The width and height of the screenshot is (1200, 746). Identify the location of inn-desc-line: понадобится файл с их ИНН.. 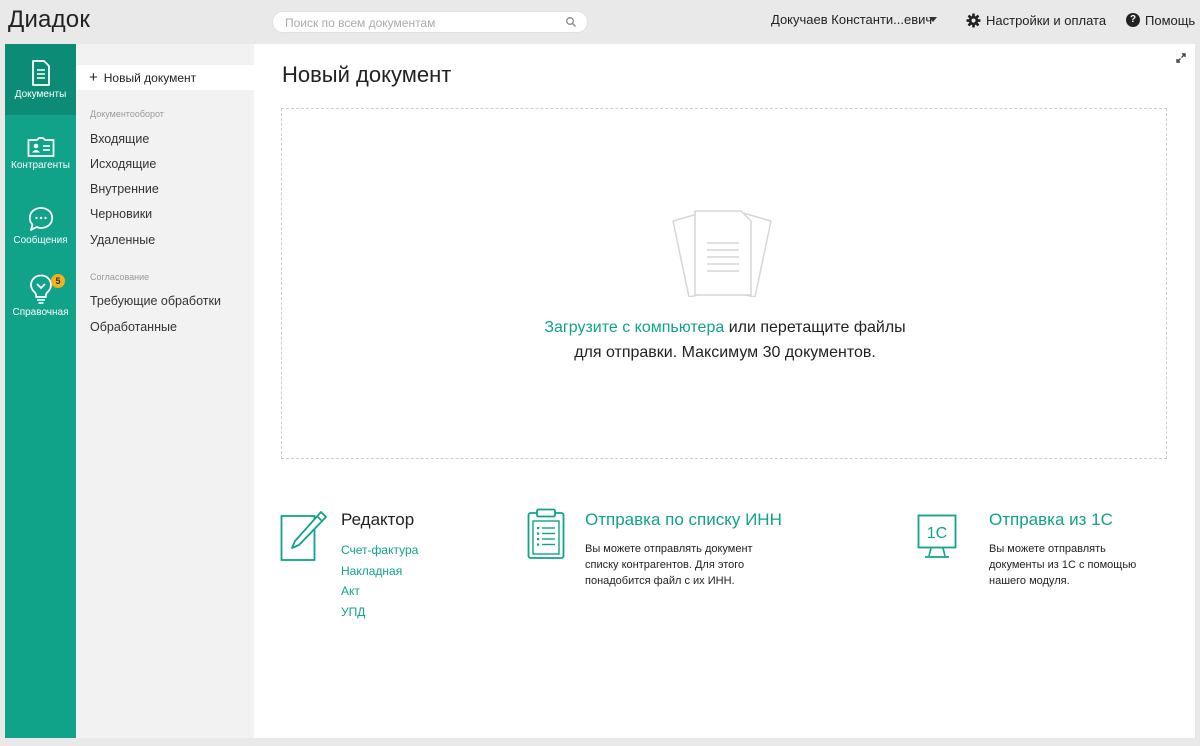
(660, 581).